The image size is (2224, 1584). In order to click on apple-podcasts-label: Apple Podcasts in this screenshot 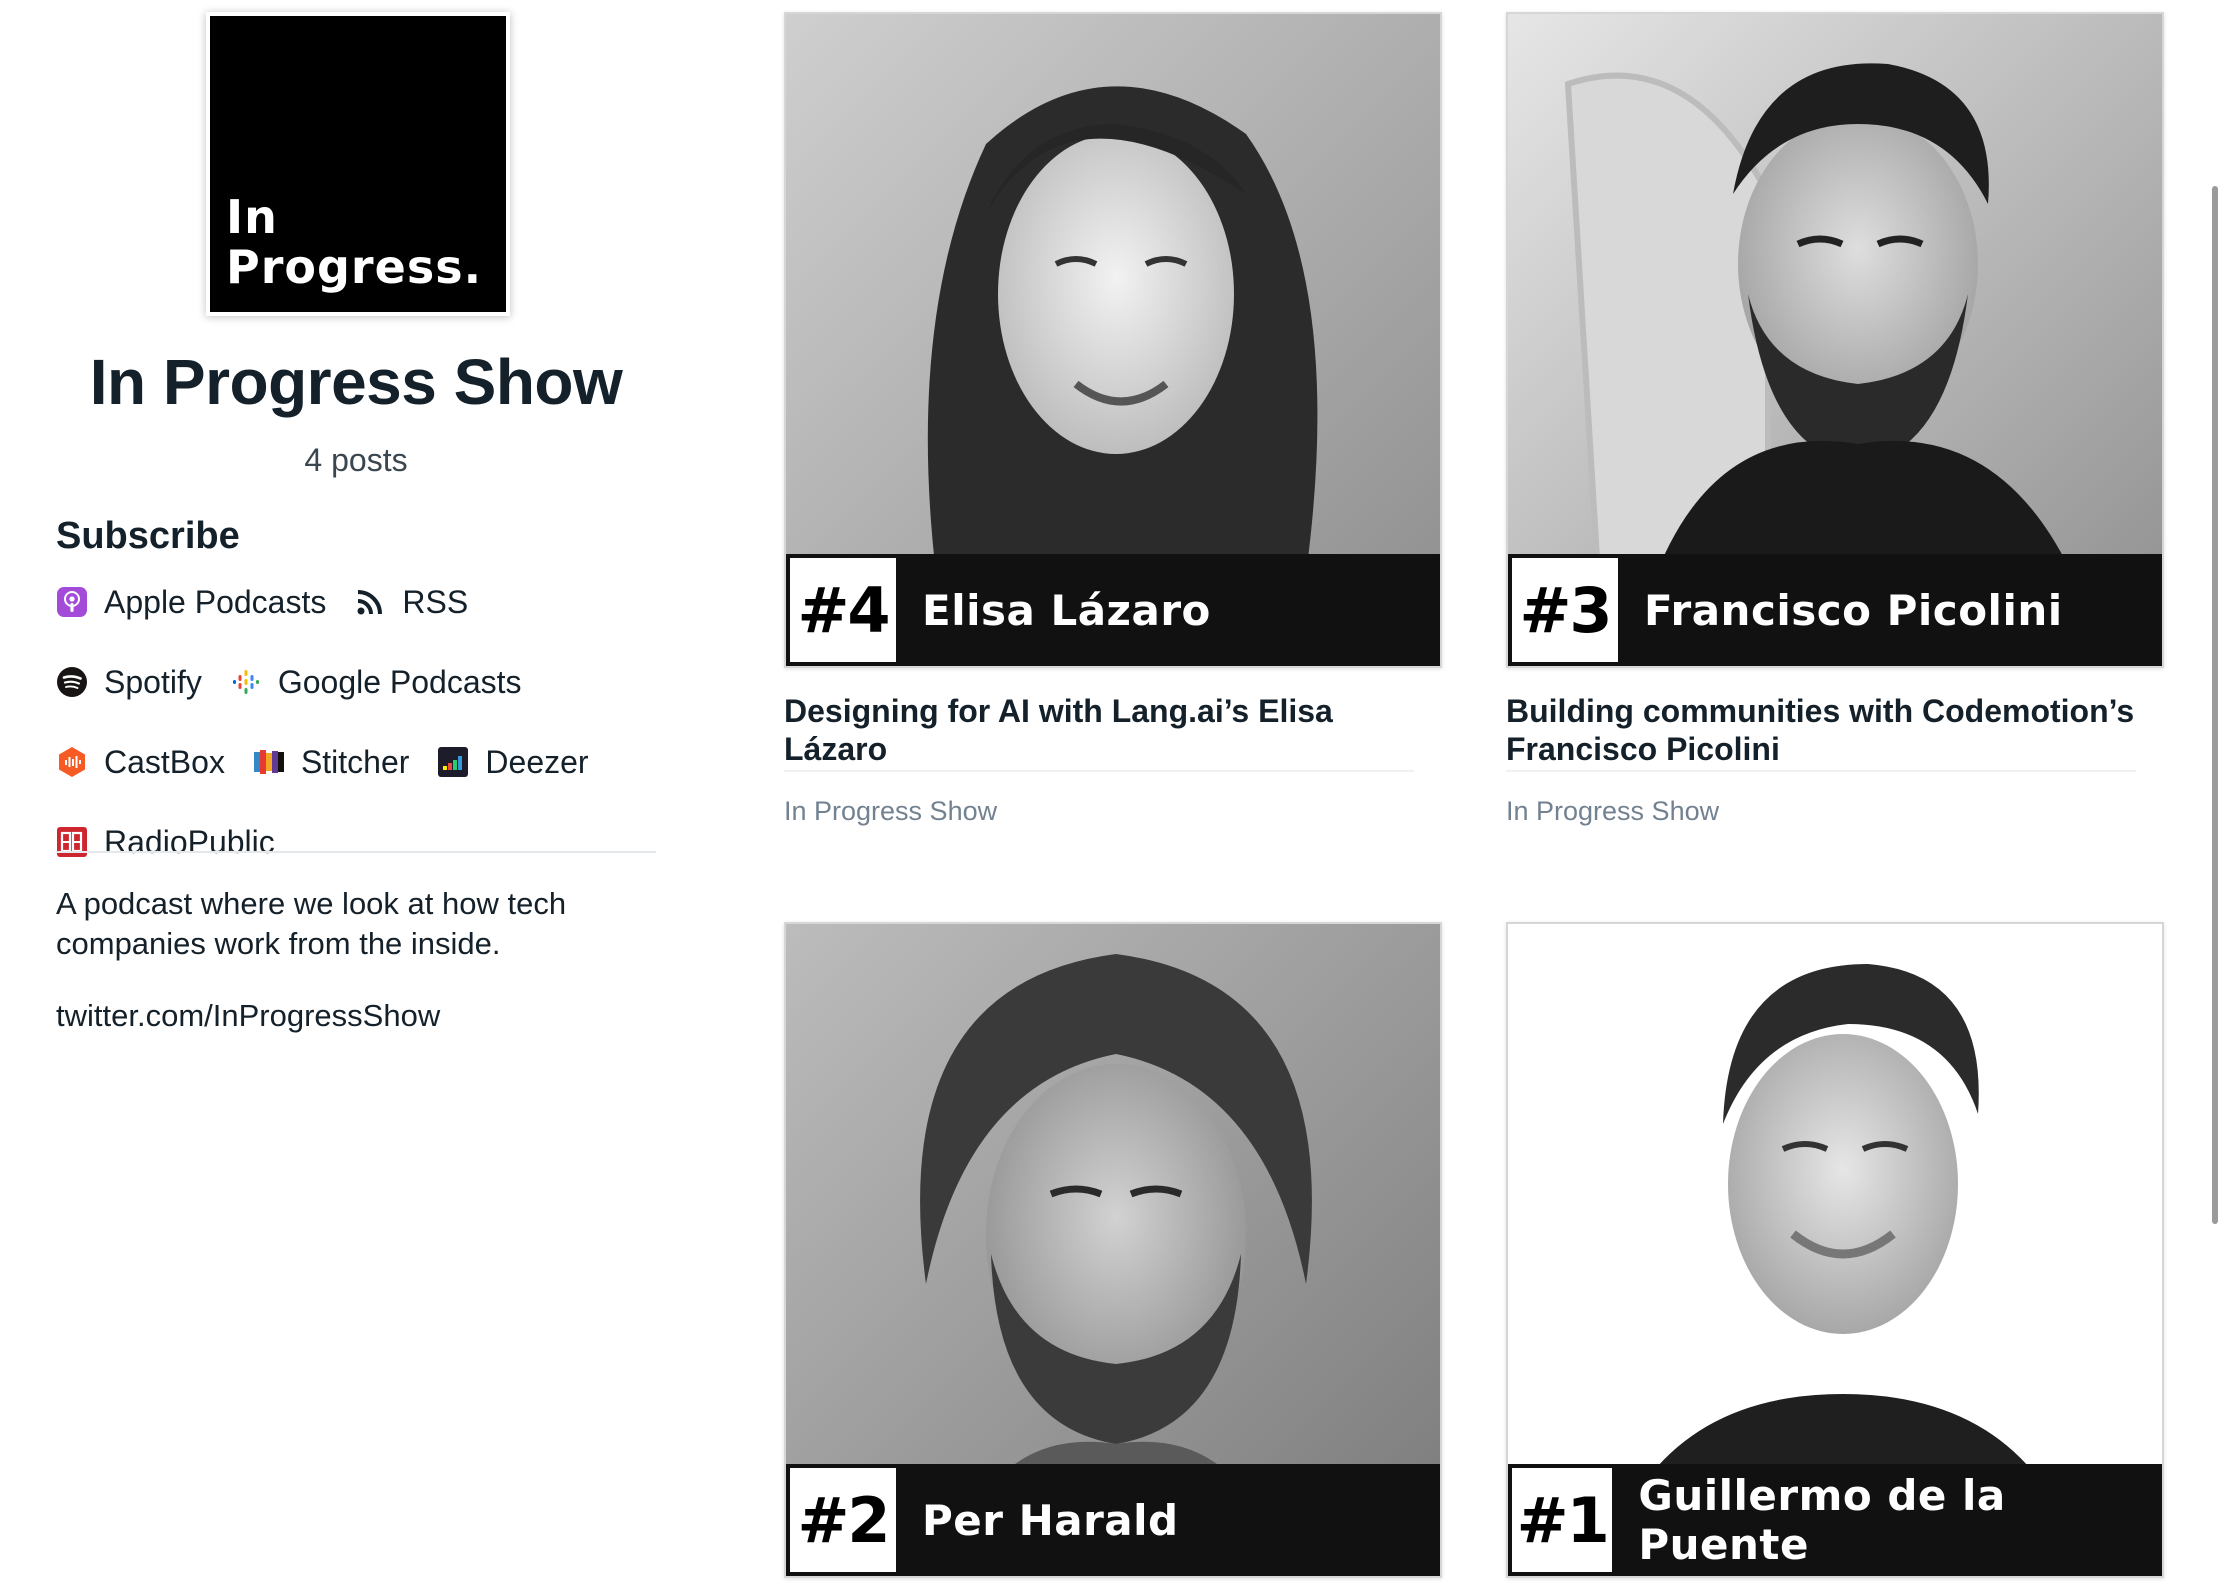, I will do `click(215, 602)`.